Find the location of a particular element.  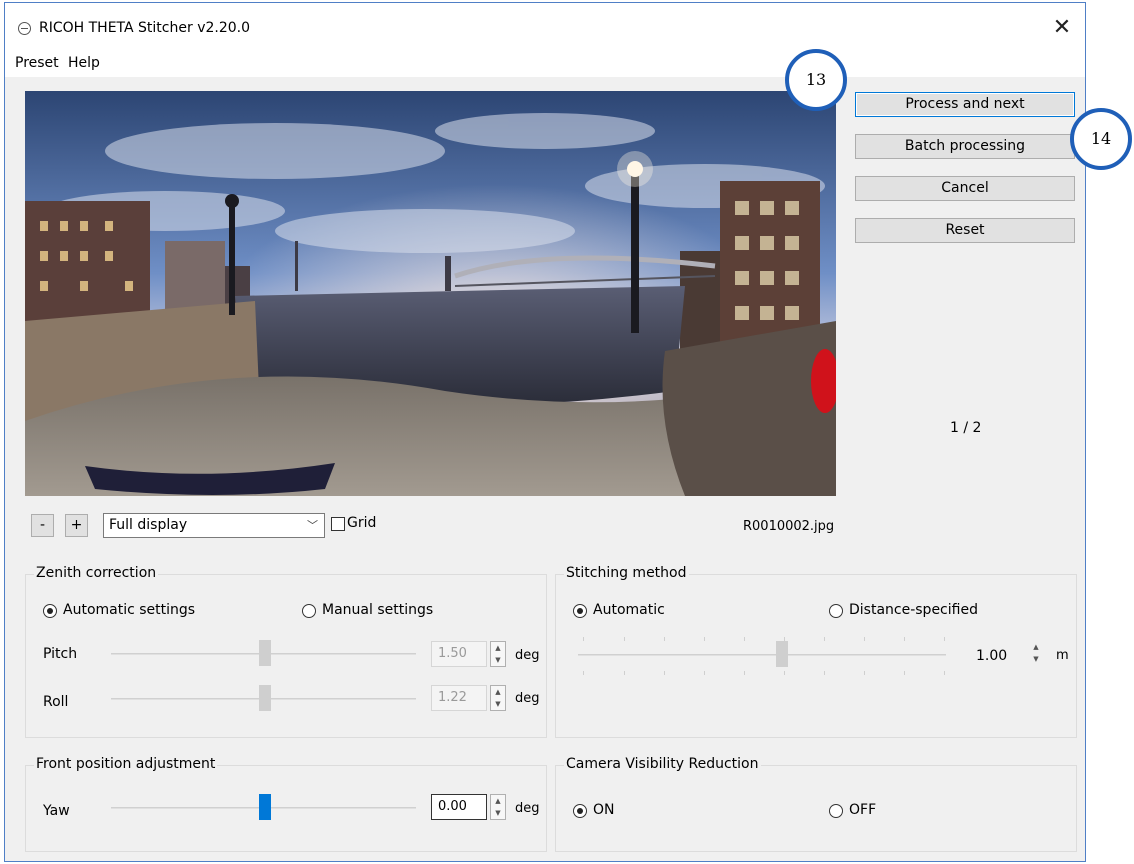

stitching-automatic-radio is located at coordinates (580, 611).